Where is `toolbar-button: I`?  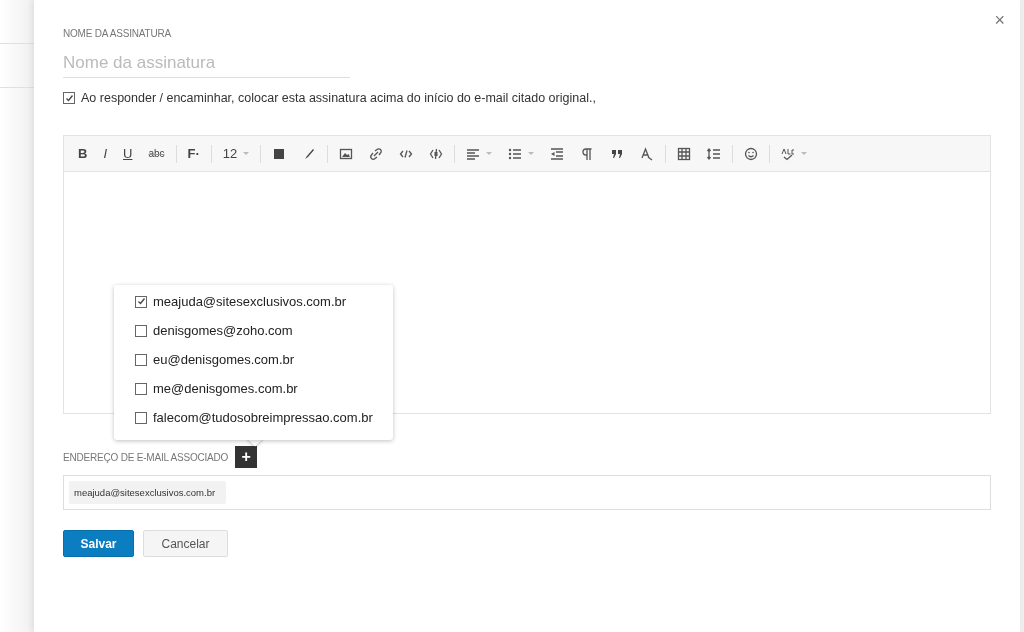 toolbar-button: I is located at coordinates (105, 153).